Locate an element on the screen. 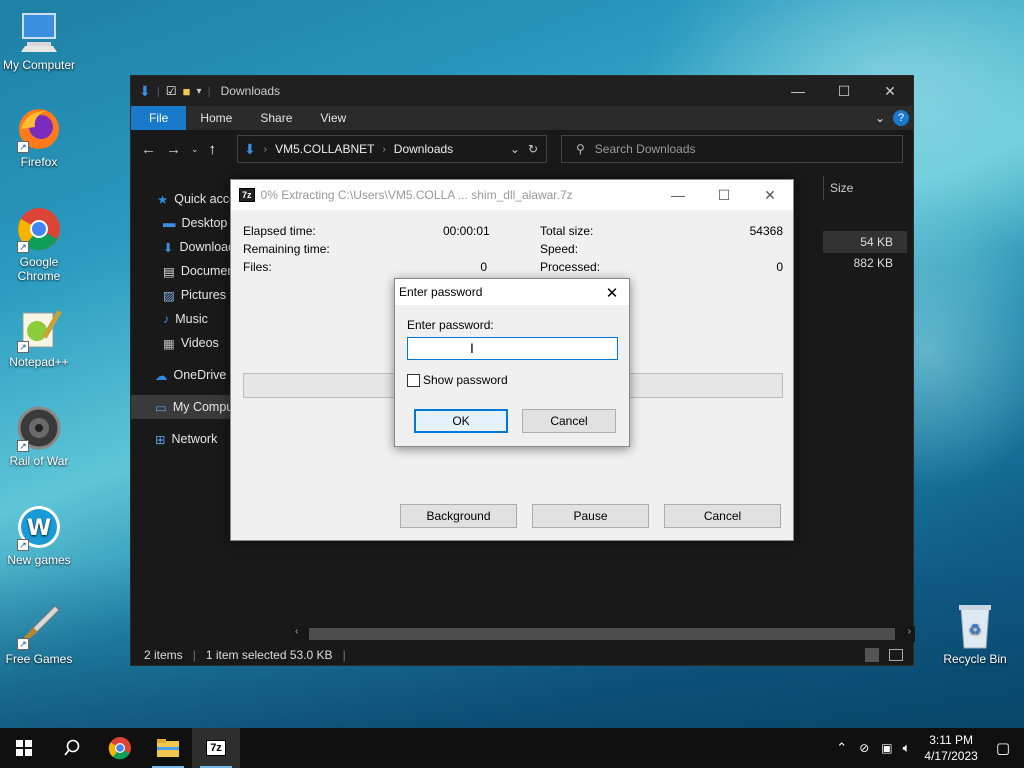  text-cursor-icon: I is located at coordinates (472, 348).